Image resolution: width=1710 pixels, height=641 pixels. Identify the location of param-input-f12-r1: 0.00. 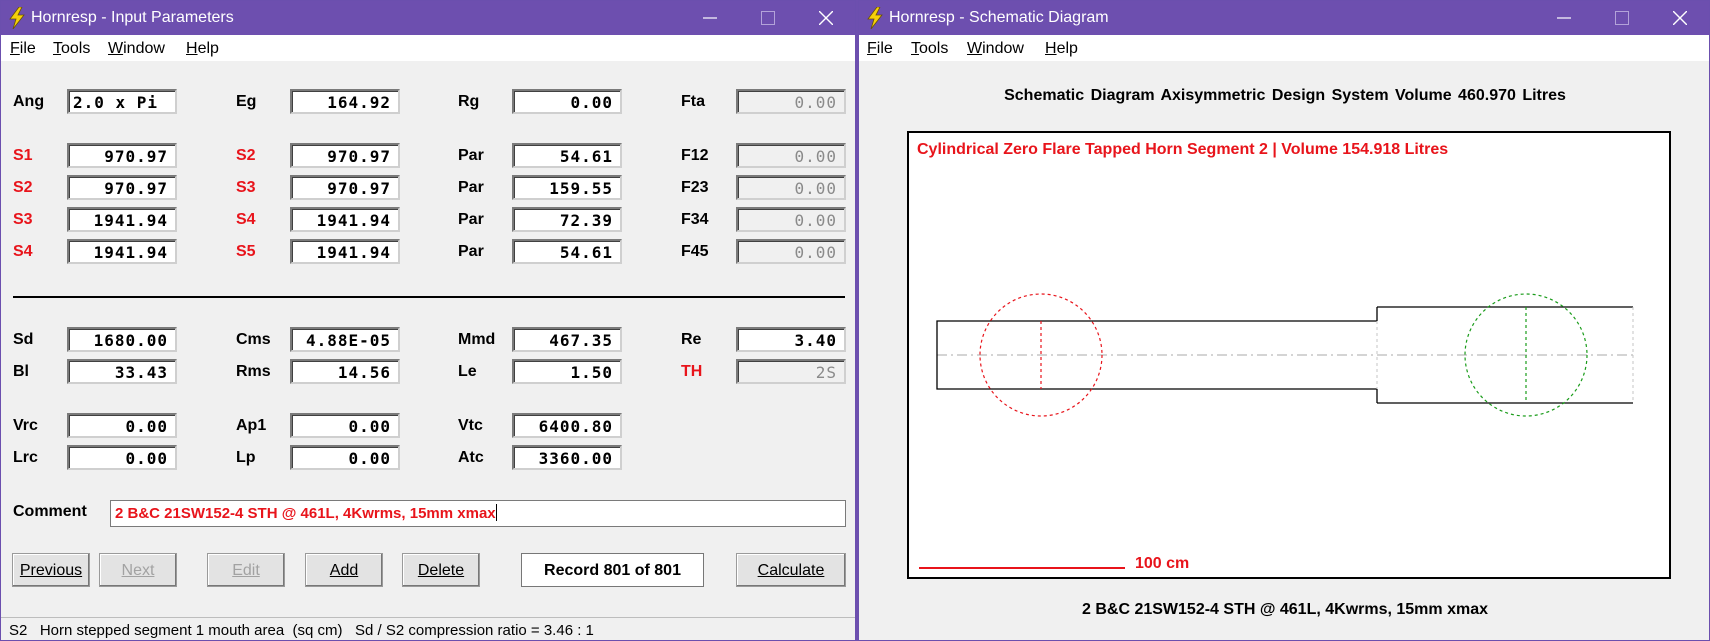
(791, 155).